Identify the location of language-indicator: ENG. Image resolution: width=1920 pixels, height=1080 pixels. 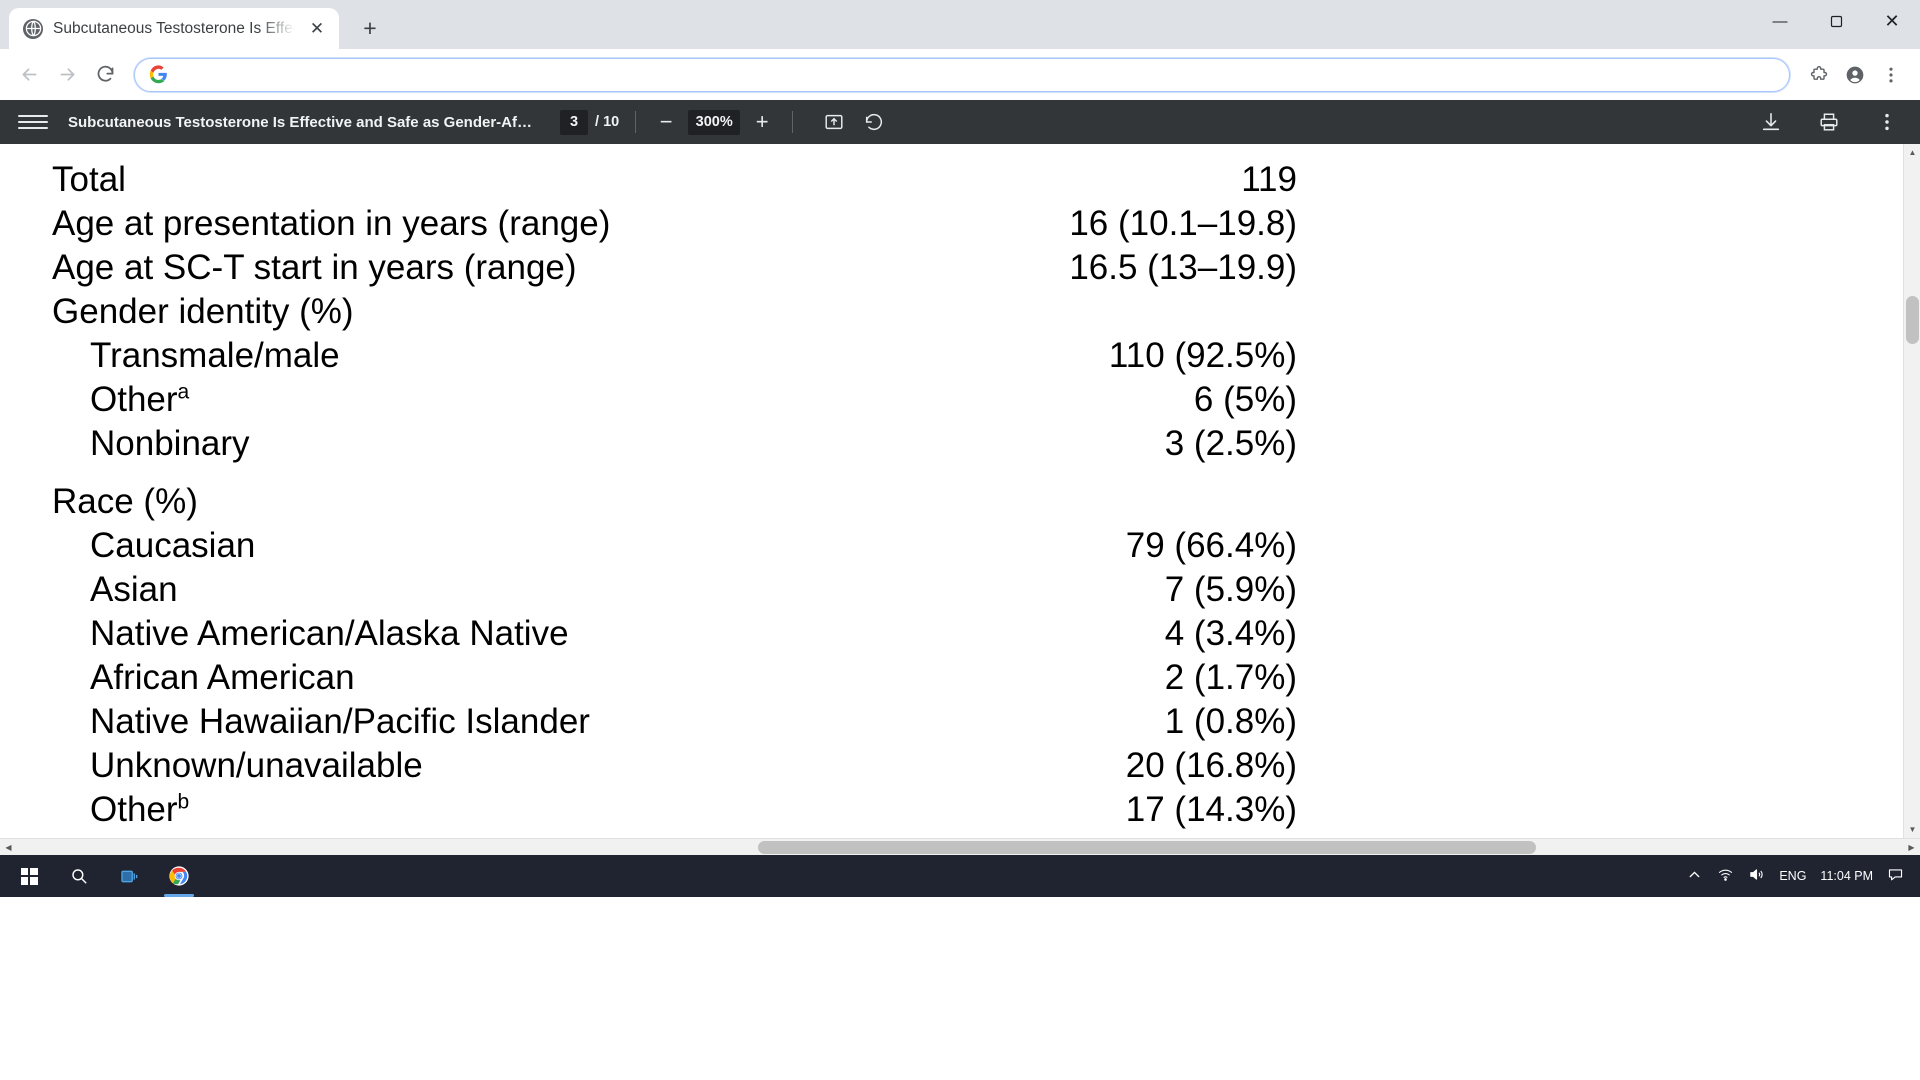
(1792, 876).